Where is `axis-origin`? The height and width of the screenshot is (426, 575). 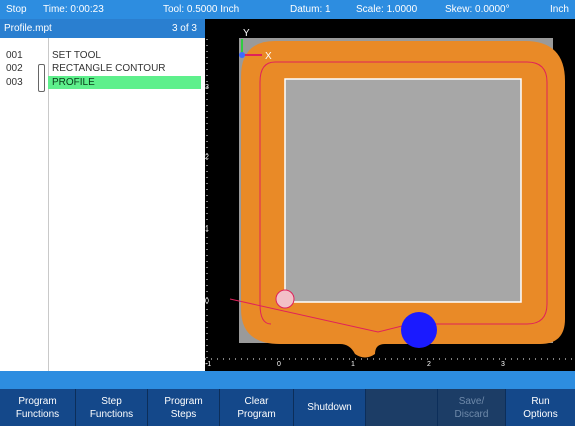
axis-origin is located at coordinates (242, 55).